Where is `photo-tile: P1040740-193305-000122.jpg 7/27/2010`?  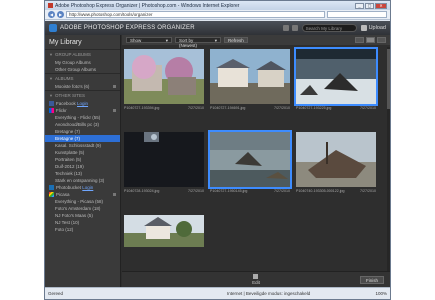
photo-tile: P1040740-193305-000122.jpg 7/27/2010 is located at coordinates (336, 163).